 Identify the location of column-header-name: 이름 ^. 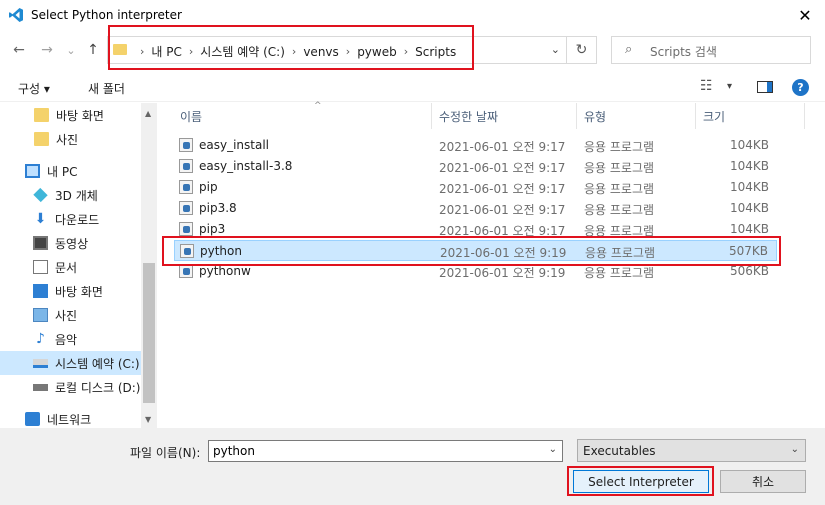
(303, 115).